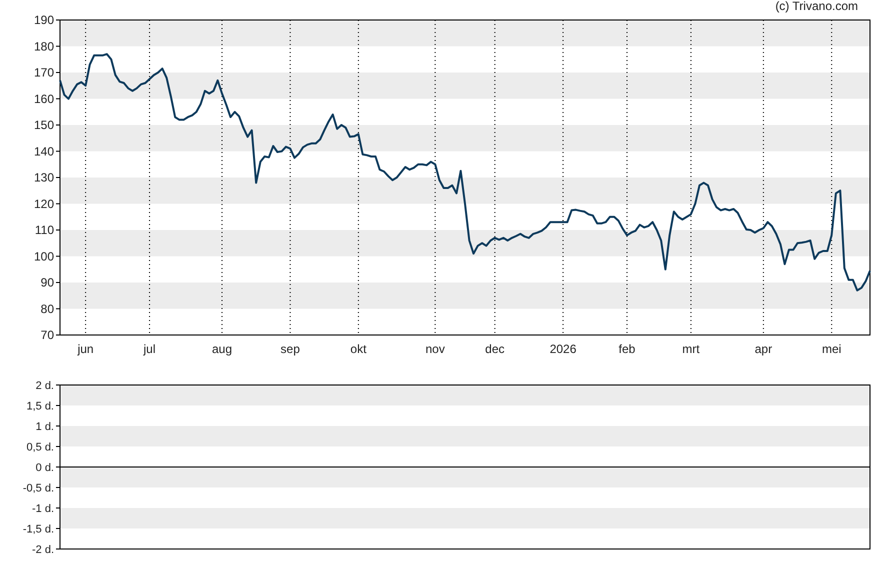  I want to click on y-axis-label: 180, so click(44, 46).